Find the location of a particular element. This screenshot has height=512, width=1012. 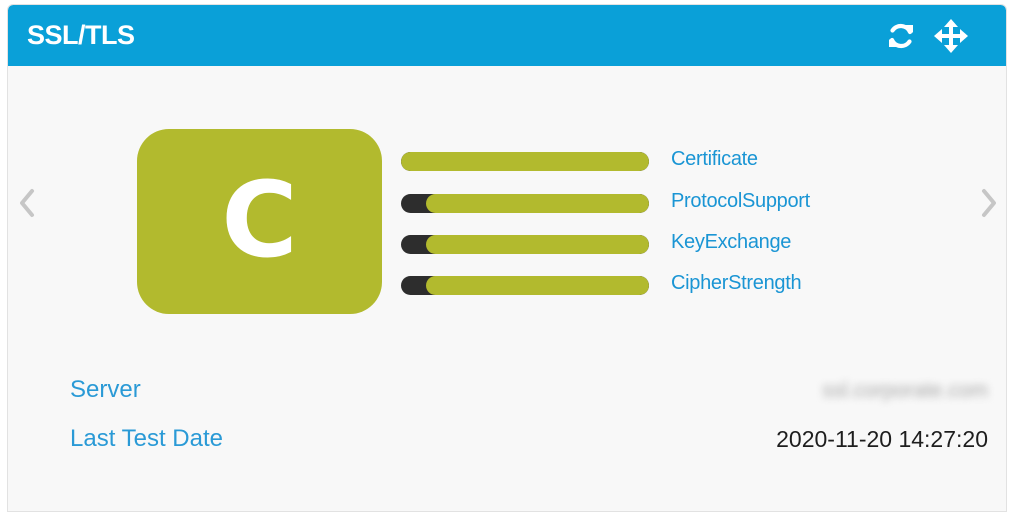

server-label: Server is located at coordinates (105, 389).